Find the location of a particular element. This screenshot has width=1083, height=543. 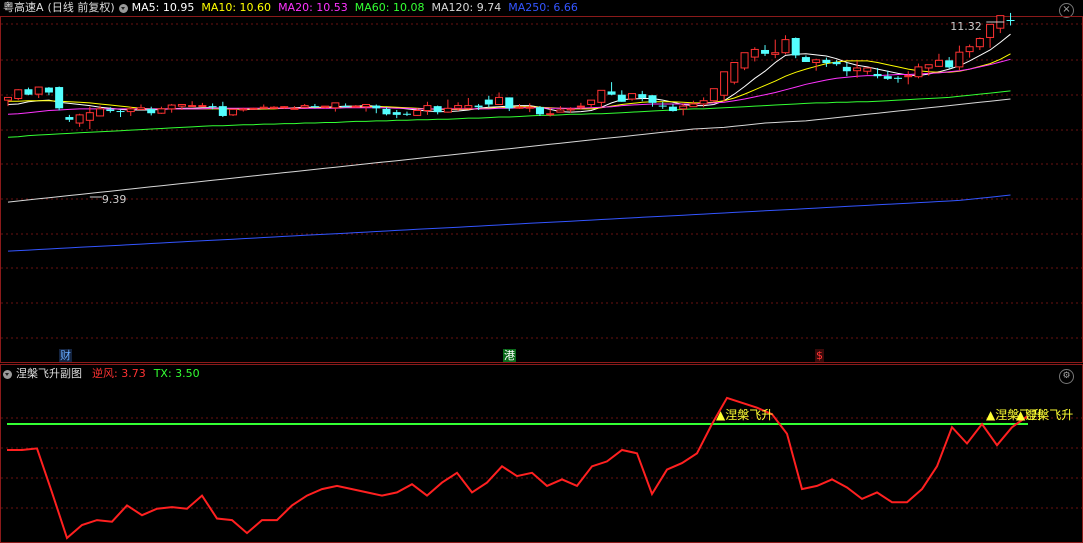

event-flag-finance: 财 is located at coordinates (65, 355).